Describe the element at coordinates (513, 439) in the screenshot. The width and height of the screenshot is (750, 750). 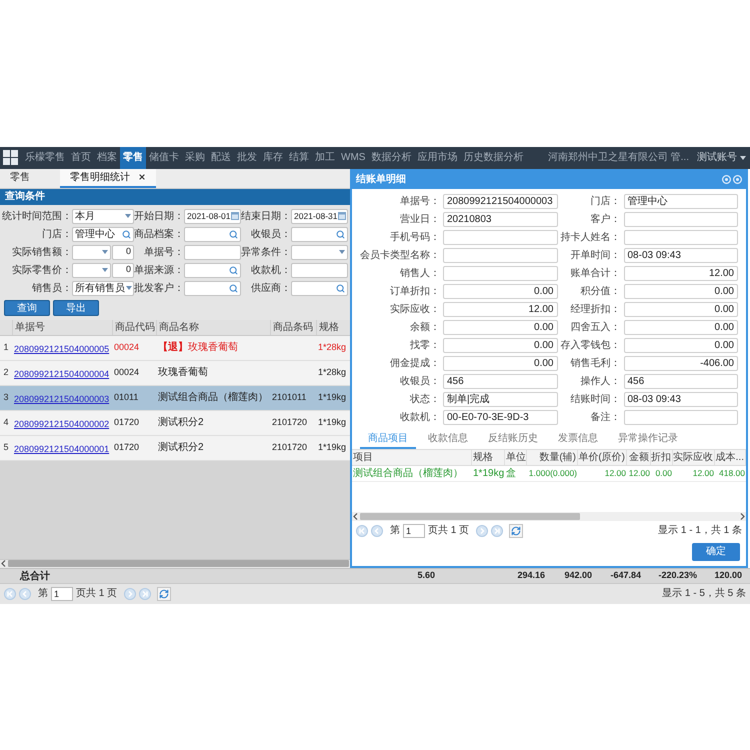
I see `dialog-tab: 反结账历史` at that location.